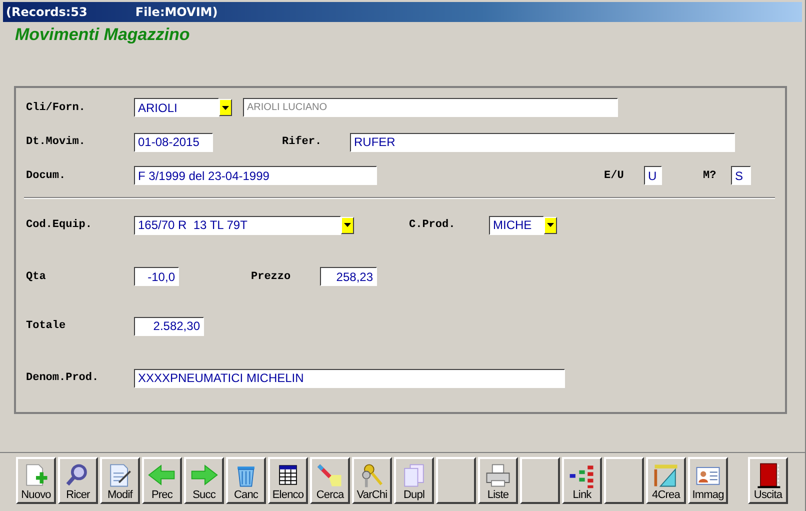 The width and height of the screenshot is (806, 511). I want to click on toolbar-button: Cerca, so click(330, 480).